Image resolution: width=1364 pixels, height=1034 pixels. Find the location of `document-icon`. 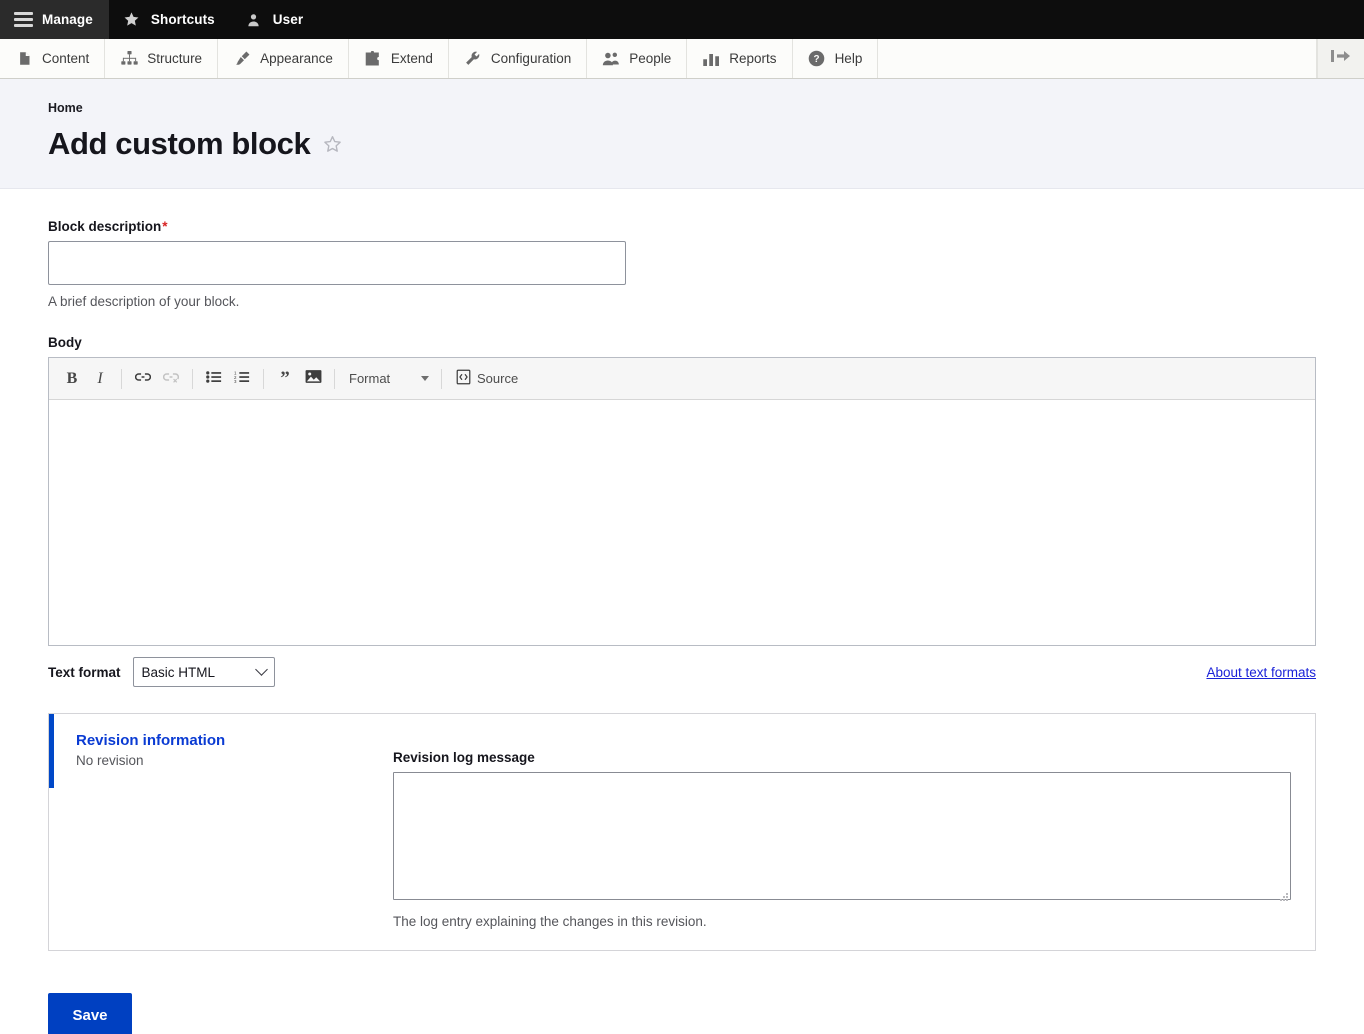

document-icon is located at coordinates (24, 59).